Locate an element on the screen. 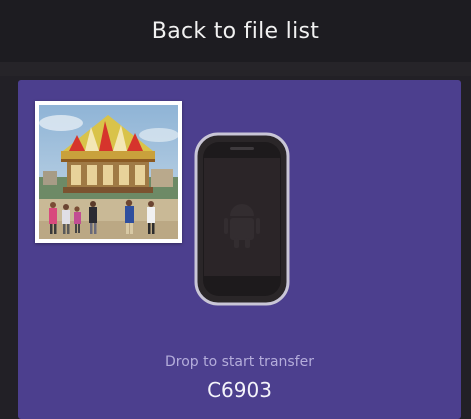  photo-thumbnail is located at coordinates (108, 172).